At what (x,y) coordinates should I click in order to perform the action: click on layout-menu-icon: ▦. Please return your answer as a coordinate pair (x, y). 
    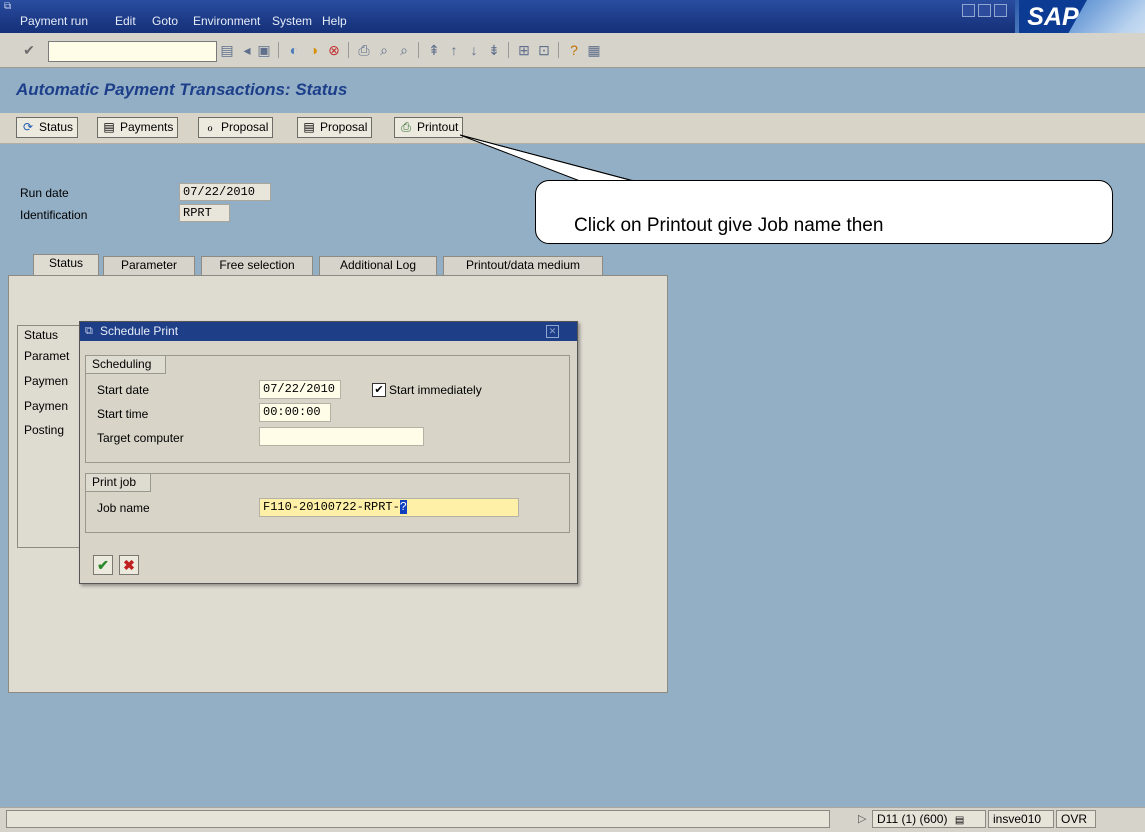
    Looking at the image, I should click on (594, 50).